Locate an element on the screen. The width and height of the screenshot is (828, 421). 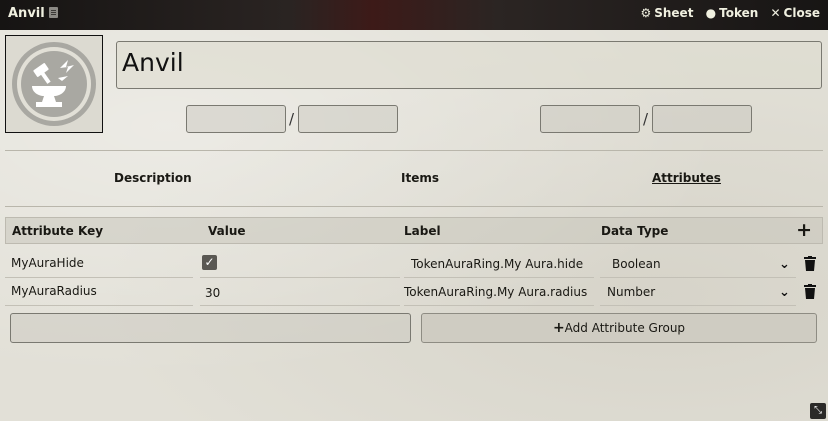
window-controls: ⚙ Sheet ● Token ✕ Close is located at coordinates (726, 13).